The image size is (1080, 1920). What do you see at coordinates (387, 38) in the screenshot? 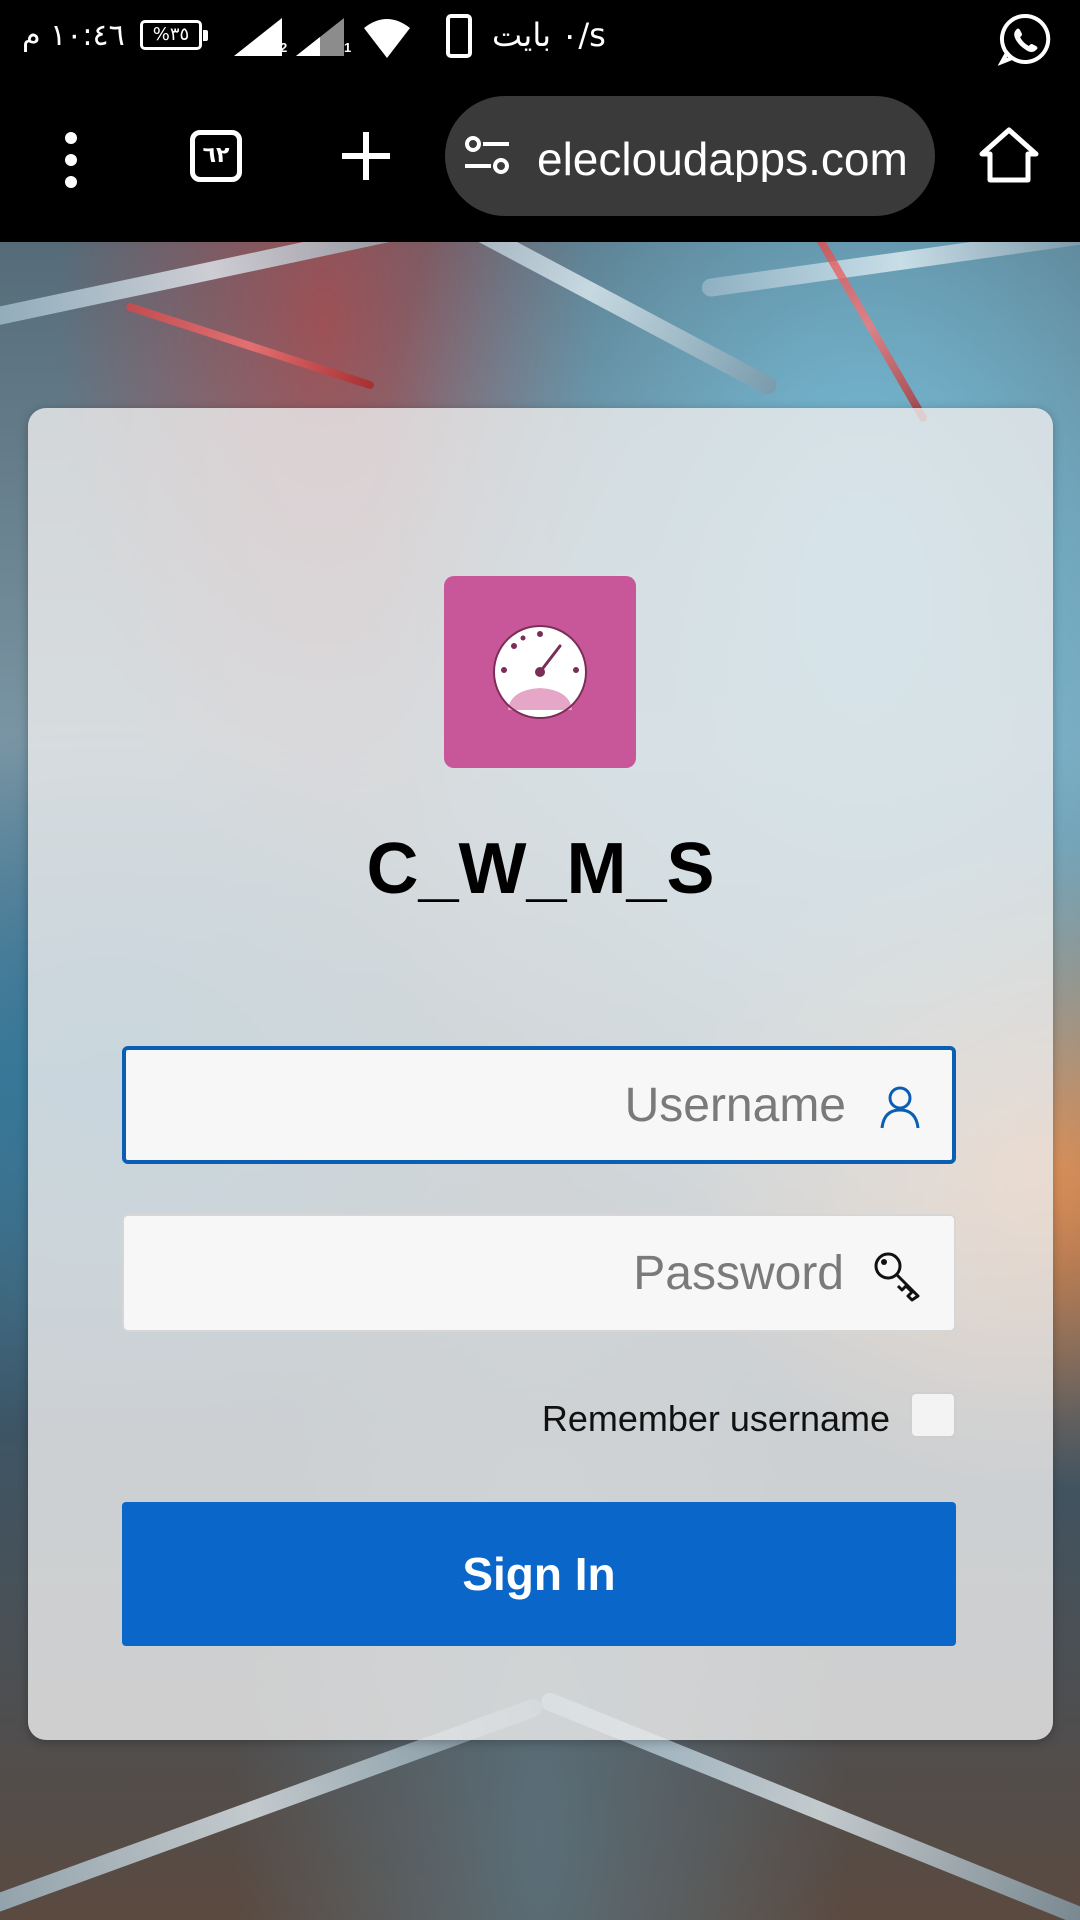
I see `wifi-icon` at bounding box center [387, 38].